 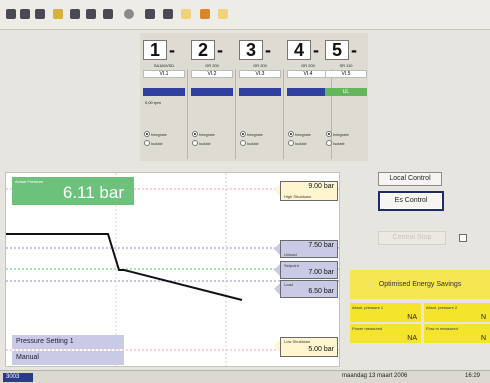 What do you see at coordinates (412, 238) in the screenshot?
I see `central-stop-button: Central Stop` at bounding box center [412, 238].